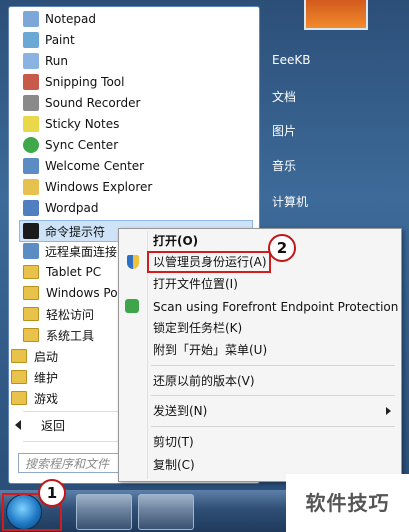  Describe the element at coordinates (132, 306) in the screenshot. I see `forefront-icon` at that location.